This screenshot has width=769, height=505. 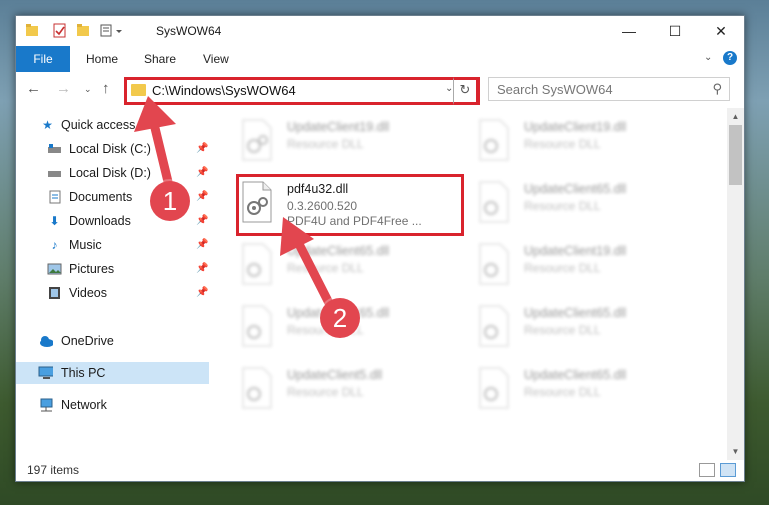 I want to click on step-2-badge: 2, so click(x=340, y=318).